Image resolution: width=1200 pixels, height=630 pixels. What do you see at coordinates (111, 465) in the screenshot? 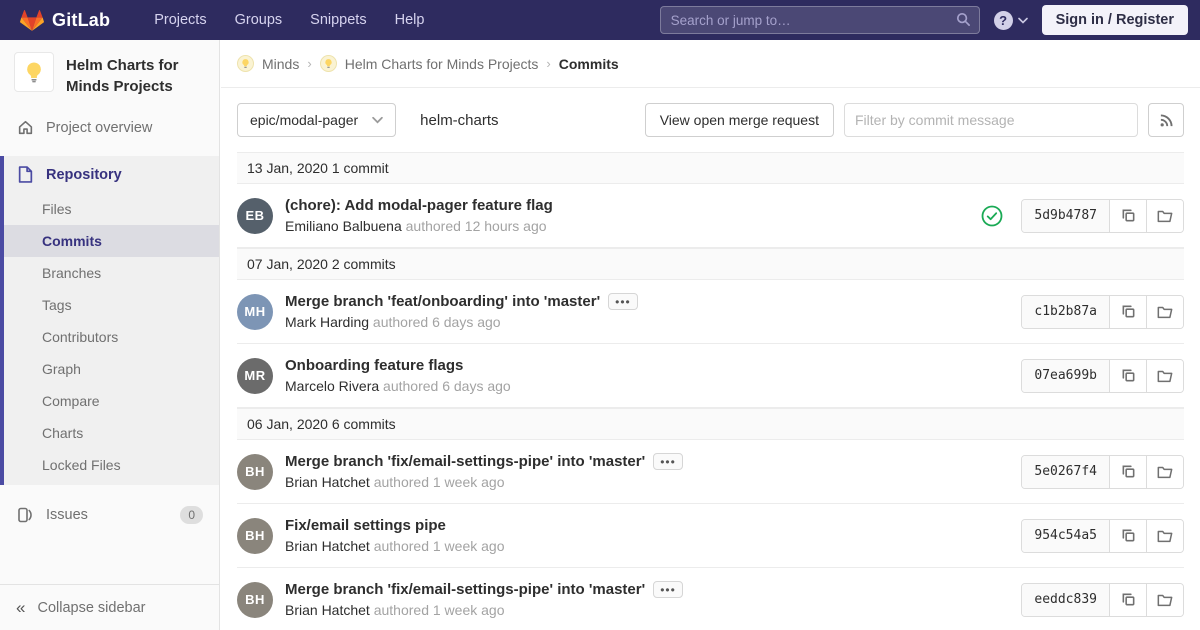
I see `sidebar-item-locked-files: Locked Files` at bounding box center [111, 465].